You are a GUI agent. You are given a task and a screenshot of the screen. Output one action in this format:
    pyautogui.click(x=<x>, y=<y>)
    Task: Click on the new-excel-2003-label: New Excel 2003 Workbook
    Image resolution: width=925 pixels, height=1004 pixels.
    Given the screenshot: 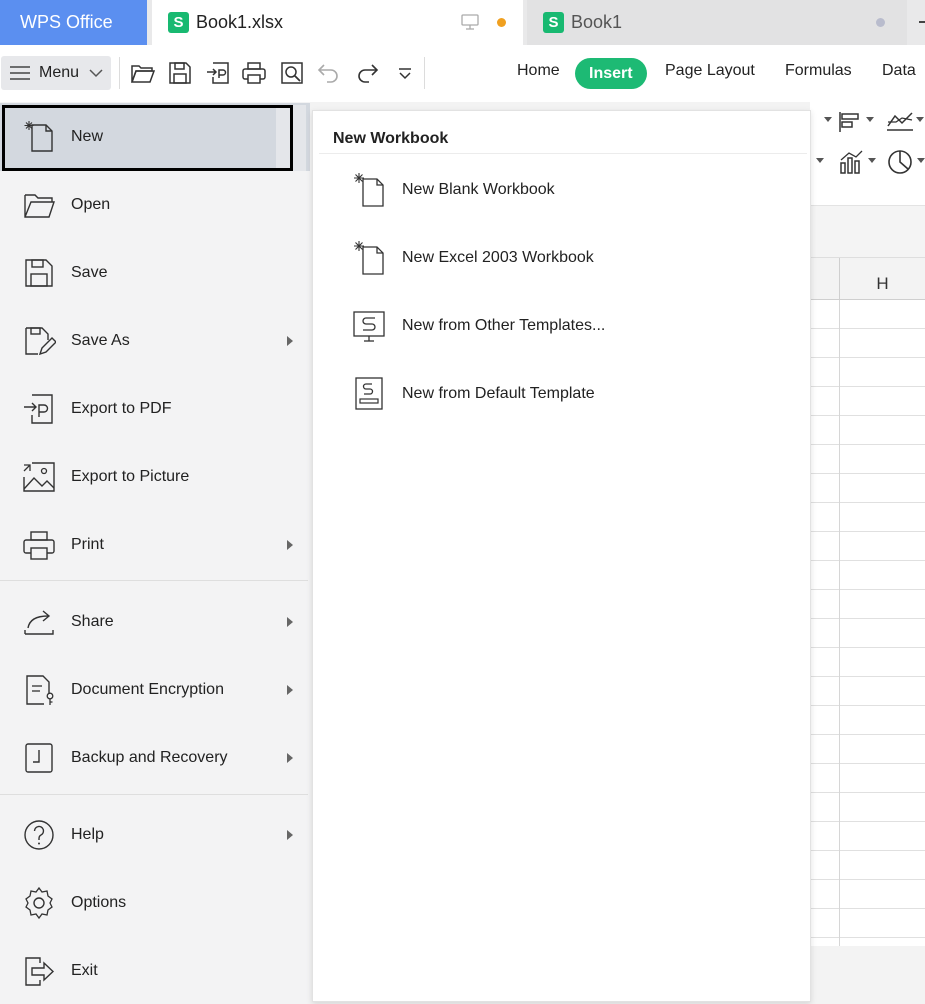 What is the action you would take?
    pyautogui.click(x=498, y=257)
    